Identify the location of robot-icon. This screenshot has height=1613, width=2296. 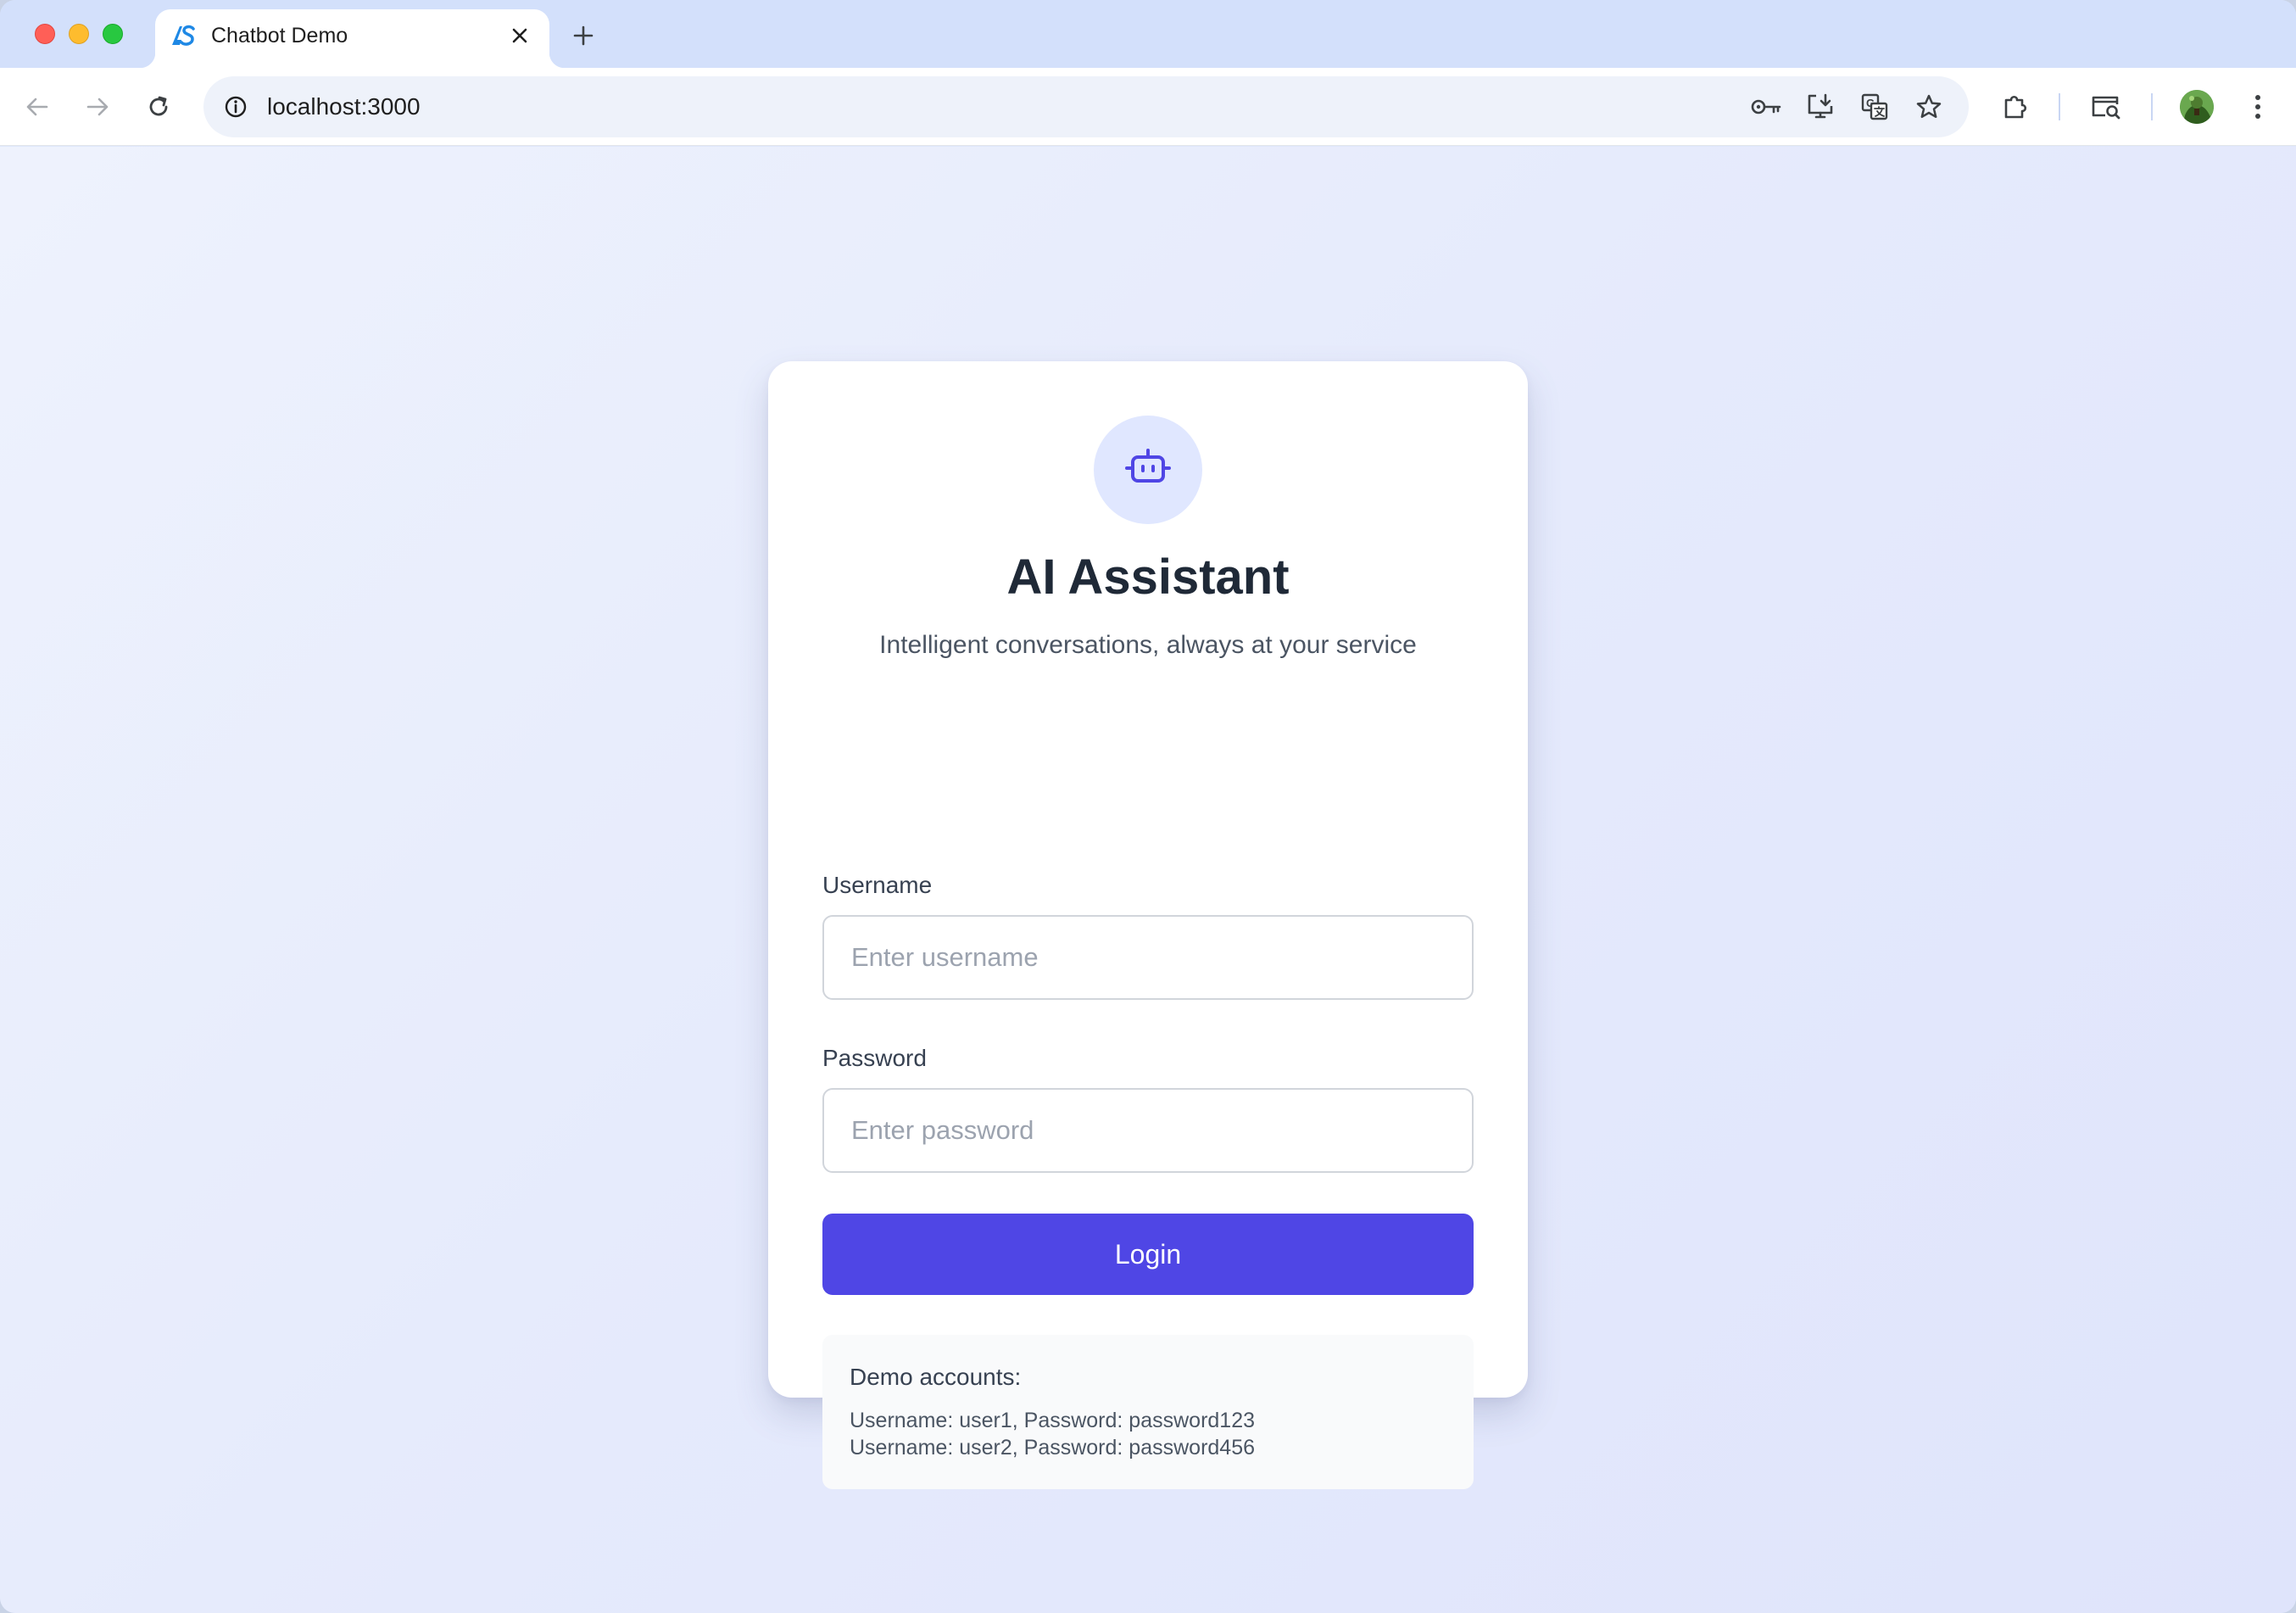
(1148, 470).